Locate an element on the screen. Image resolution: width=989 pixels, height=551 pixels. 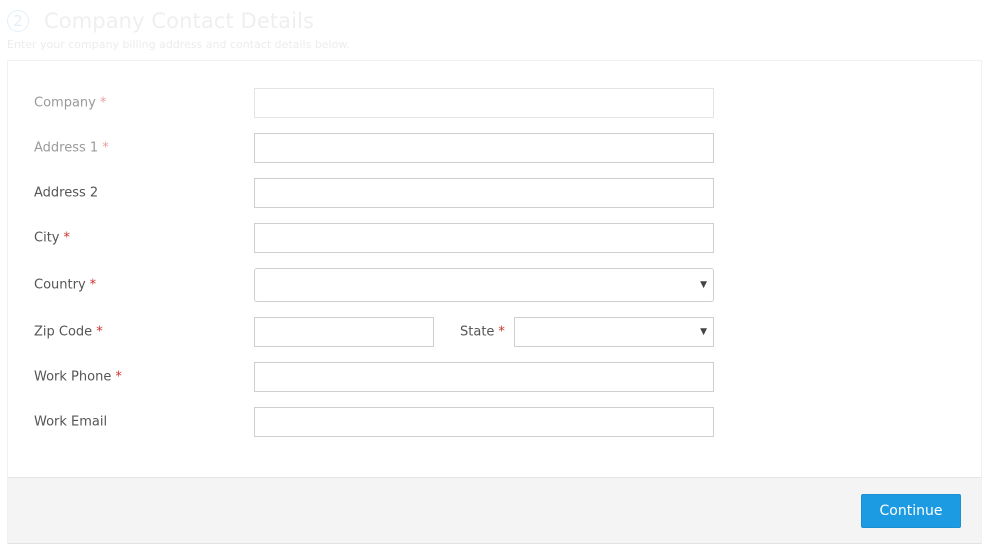
state-label: State * is located at coordinates (482, 332).